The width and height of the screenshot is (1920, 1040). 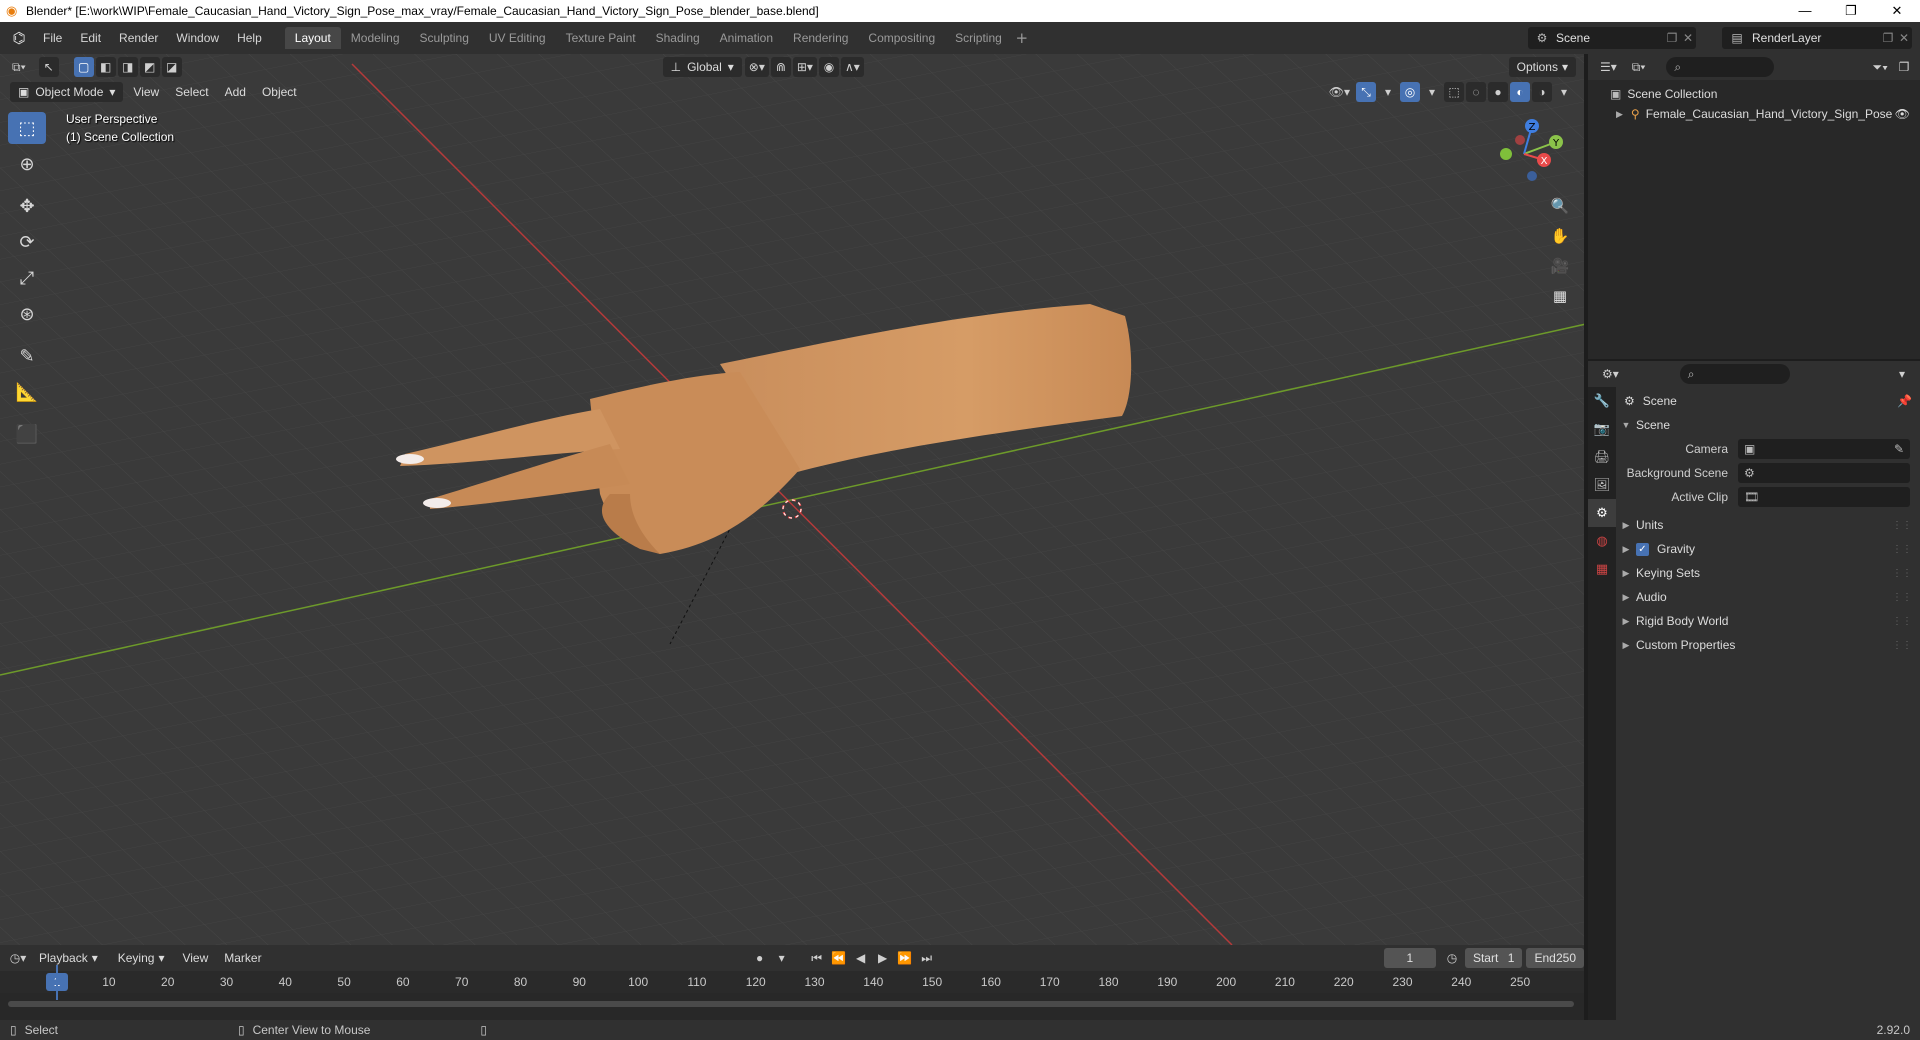 What do you see at coordinates (1639, 67) in the screenshot?
I see `display-mode-icon: ⧉▾` at bounding box center [1639, 67].